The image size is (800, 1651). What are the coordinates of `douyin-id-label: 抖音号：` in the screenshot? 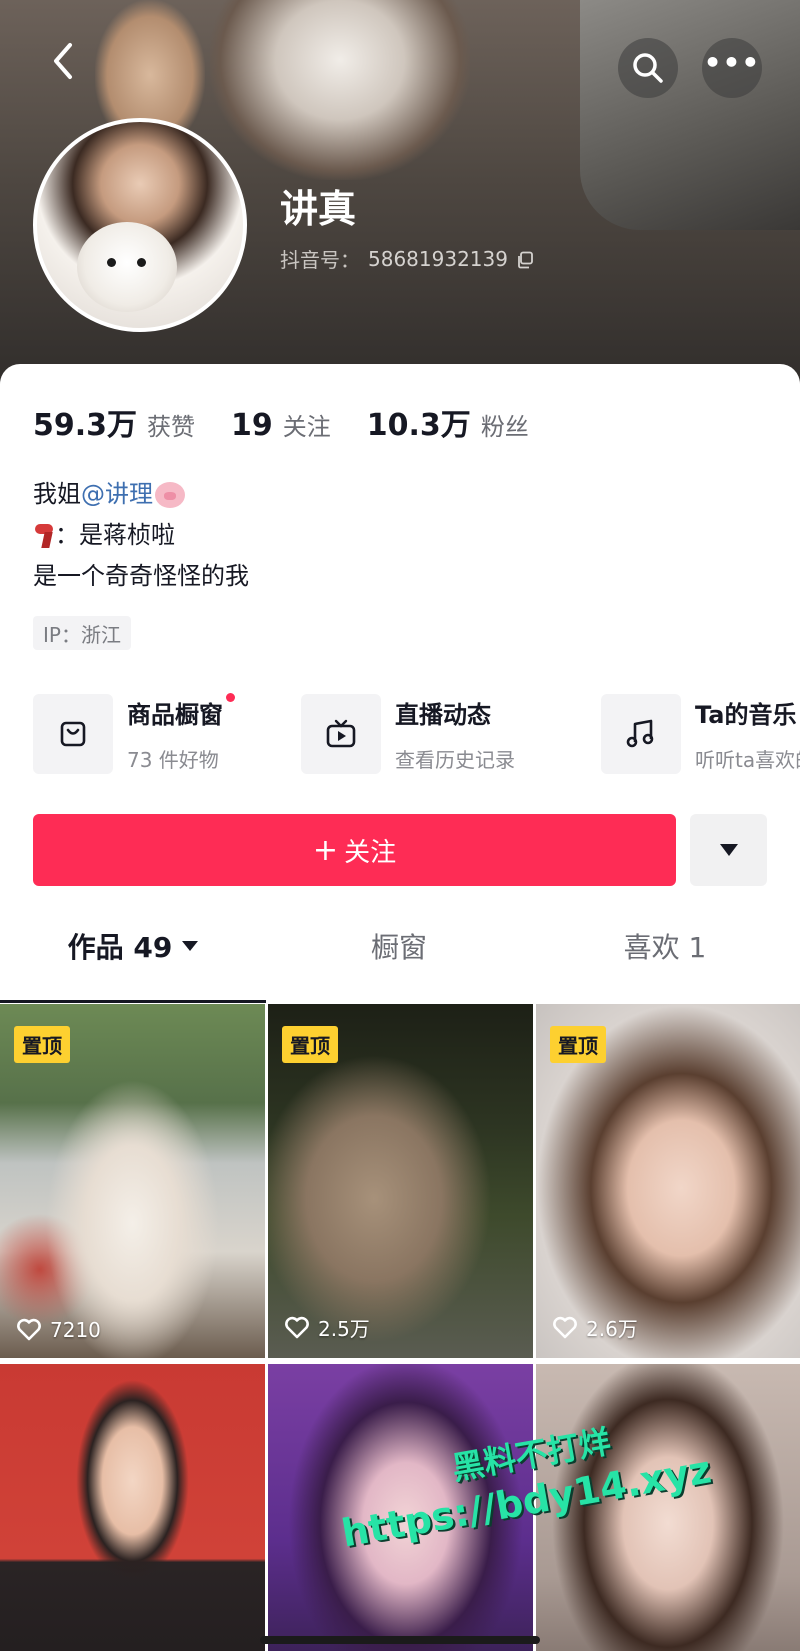 It's located at (320, 260).